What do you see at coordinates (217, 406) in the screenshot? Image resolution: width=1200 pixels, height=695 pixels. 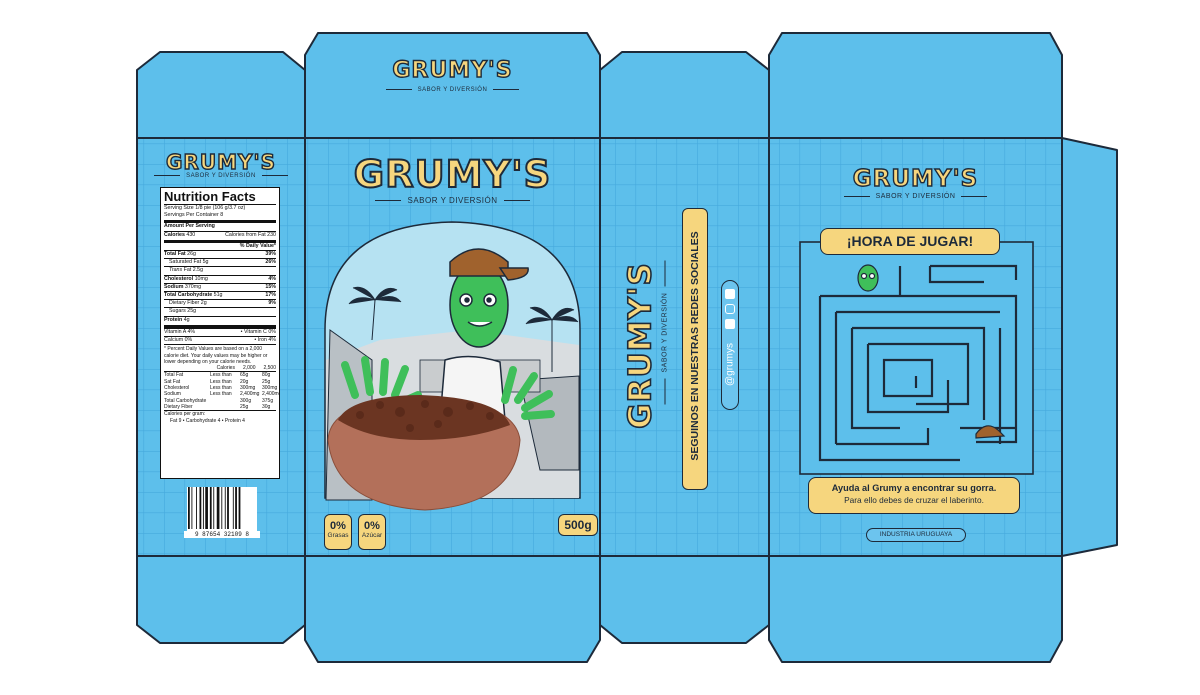 I see `nutrition-table-row: Dietary Fiber 25g 30g` at bounding box center [217, 406].